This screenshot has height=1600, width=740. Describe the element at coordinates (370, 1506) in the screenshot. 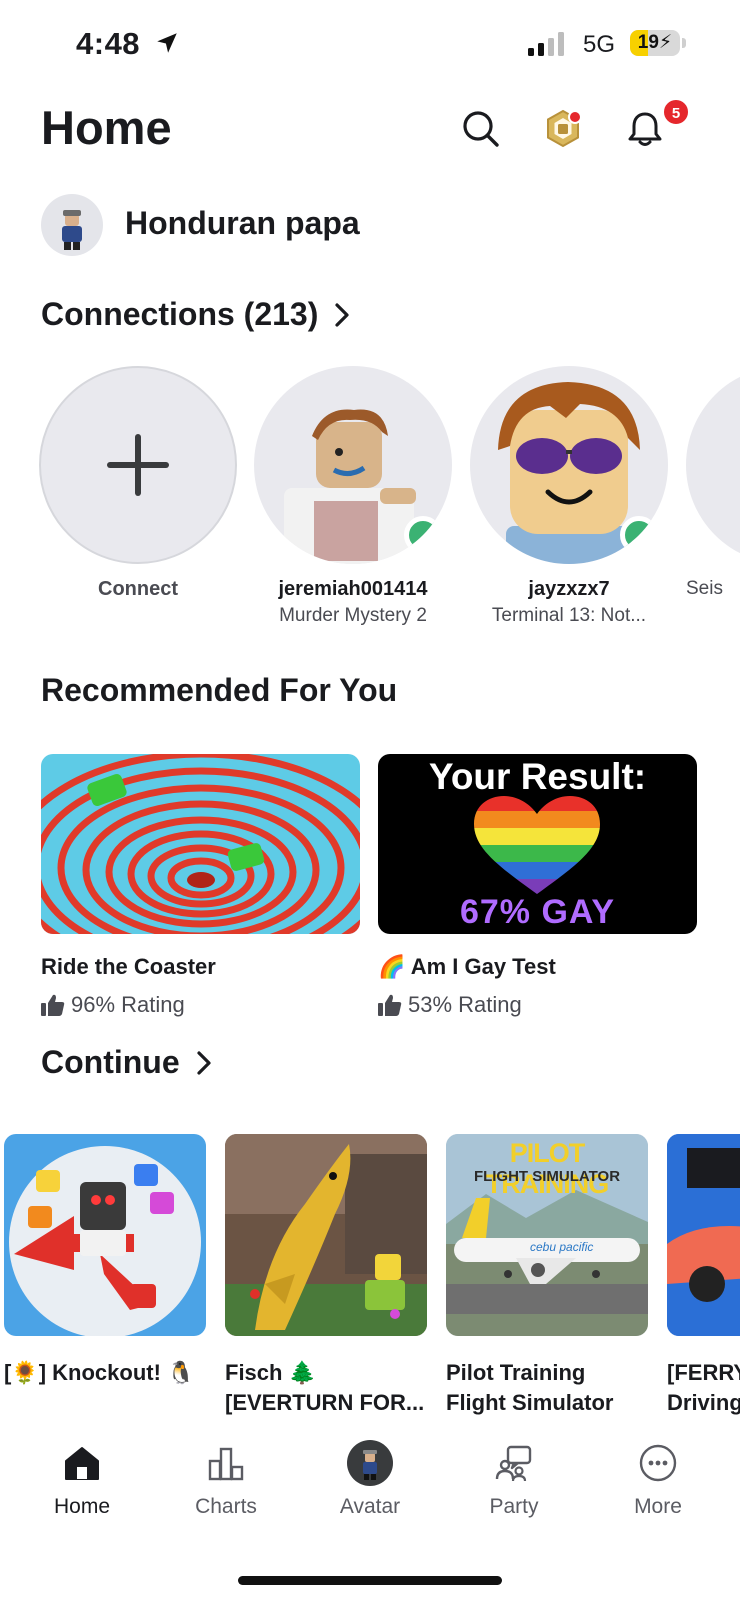

I see `nav-label: Avatar` at that location.